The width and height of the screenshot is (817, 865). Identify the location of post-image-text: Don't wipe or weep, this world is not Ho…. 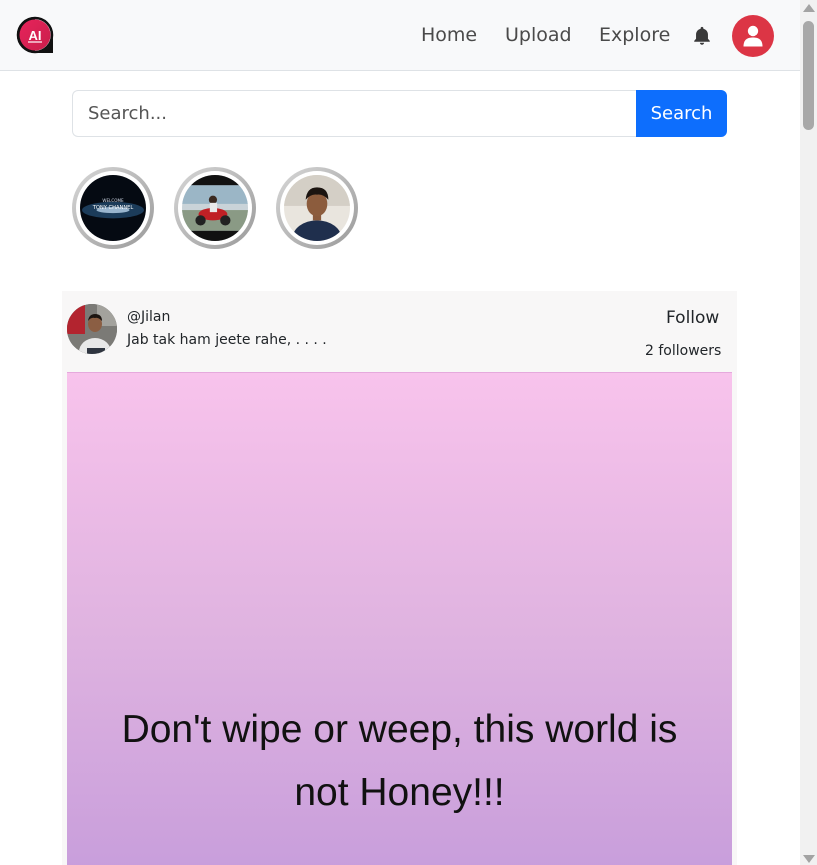
(399, 761).